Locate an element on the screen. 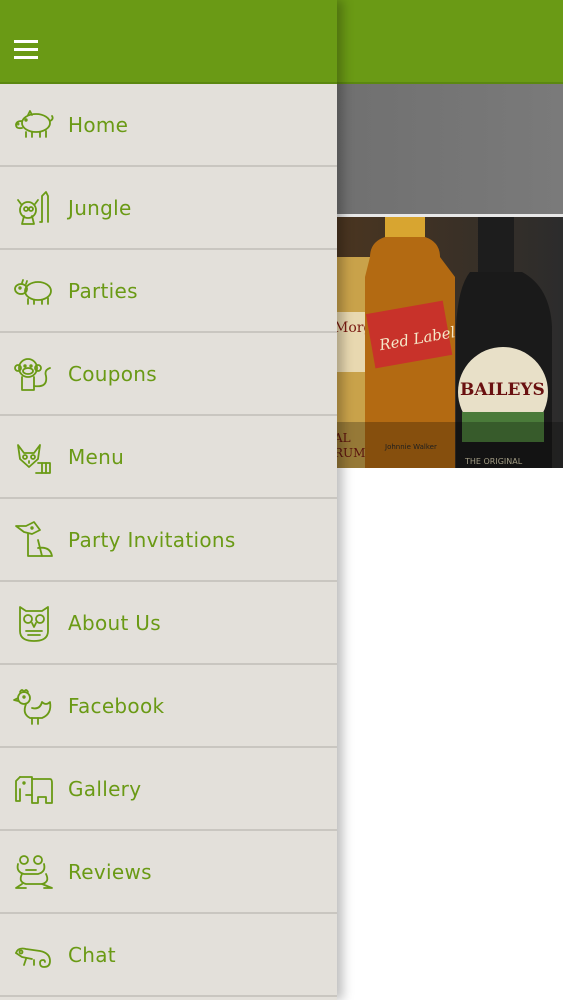 The image size is (563, 1000). fox-icon is located at coordinates (34, 538).